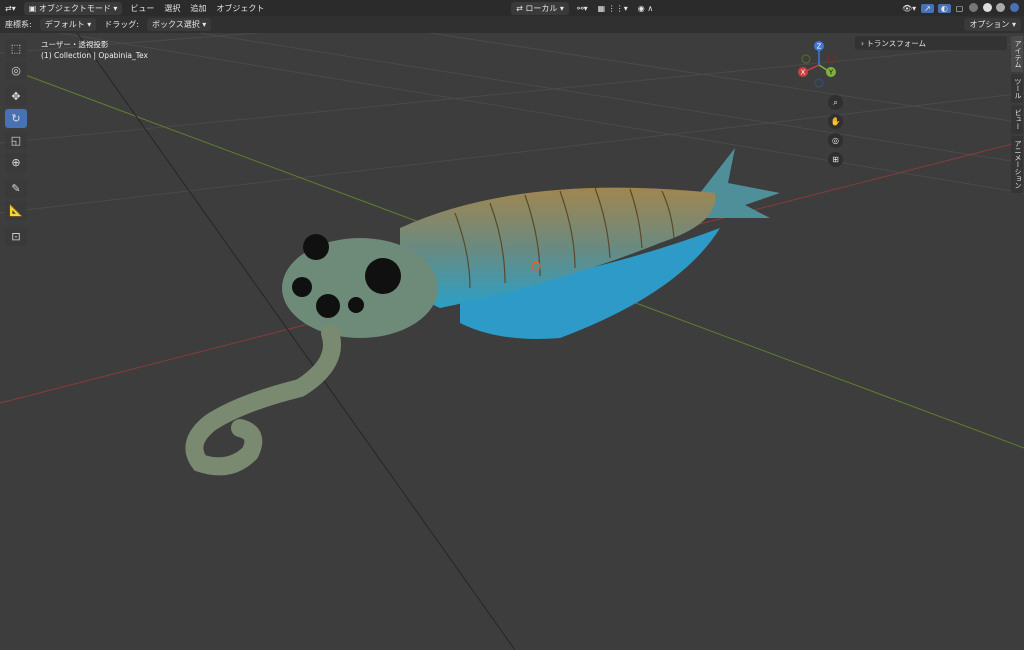 The height and width of the screenshot is (650, 1024). Describe the element at coordinates (16, 48) in the screenshot. I see `select-box-icon: ⬚` at that location.